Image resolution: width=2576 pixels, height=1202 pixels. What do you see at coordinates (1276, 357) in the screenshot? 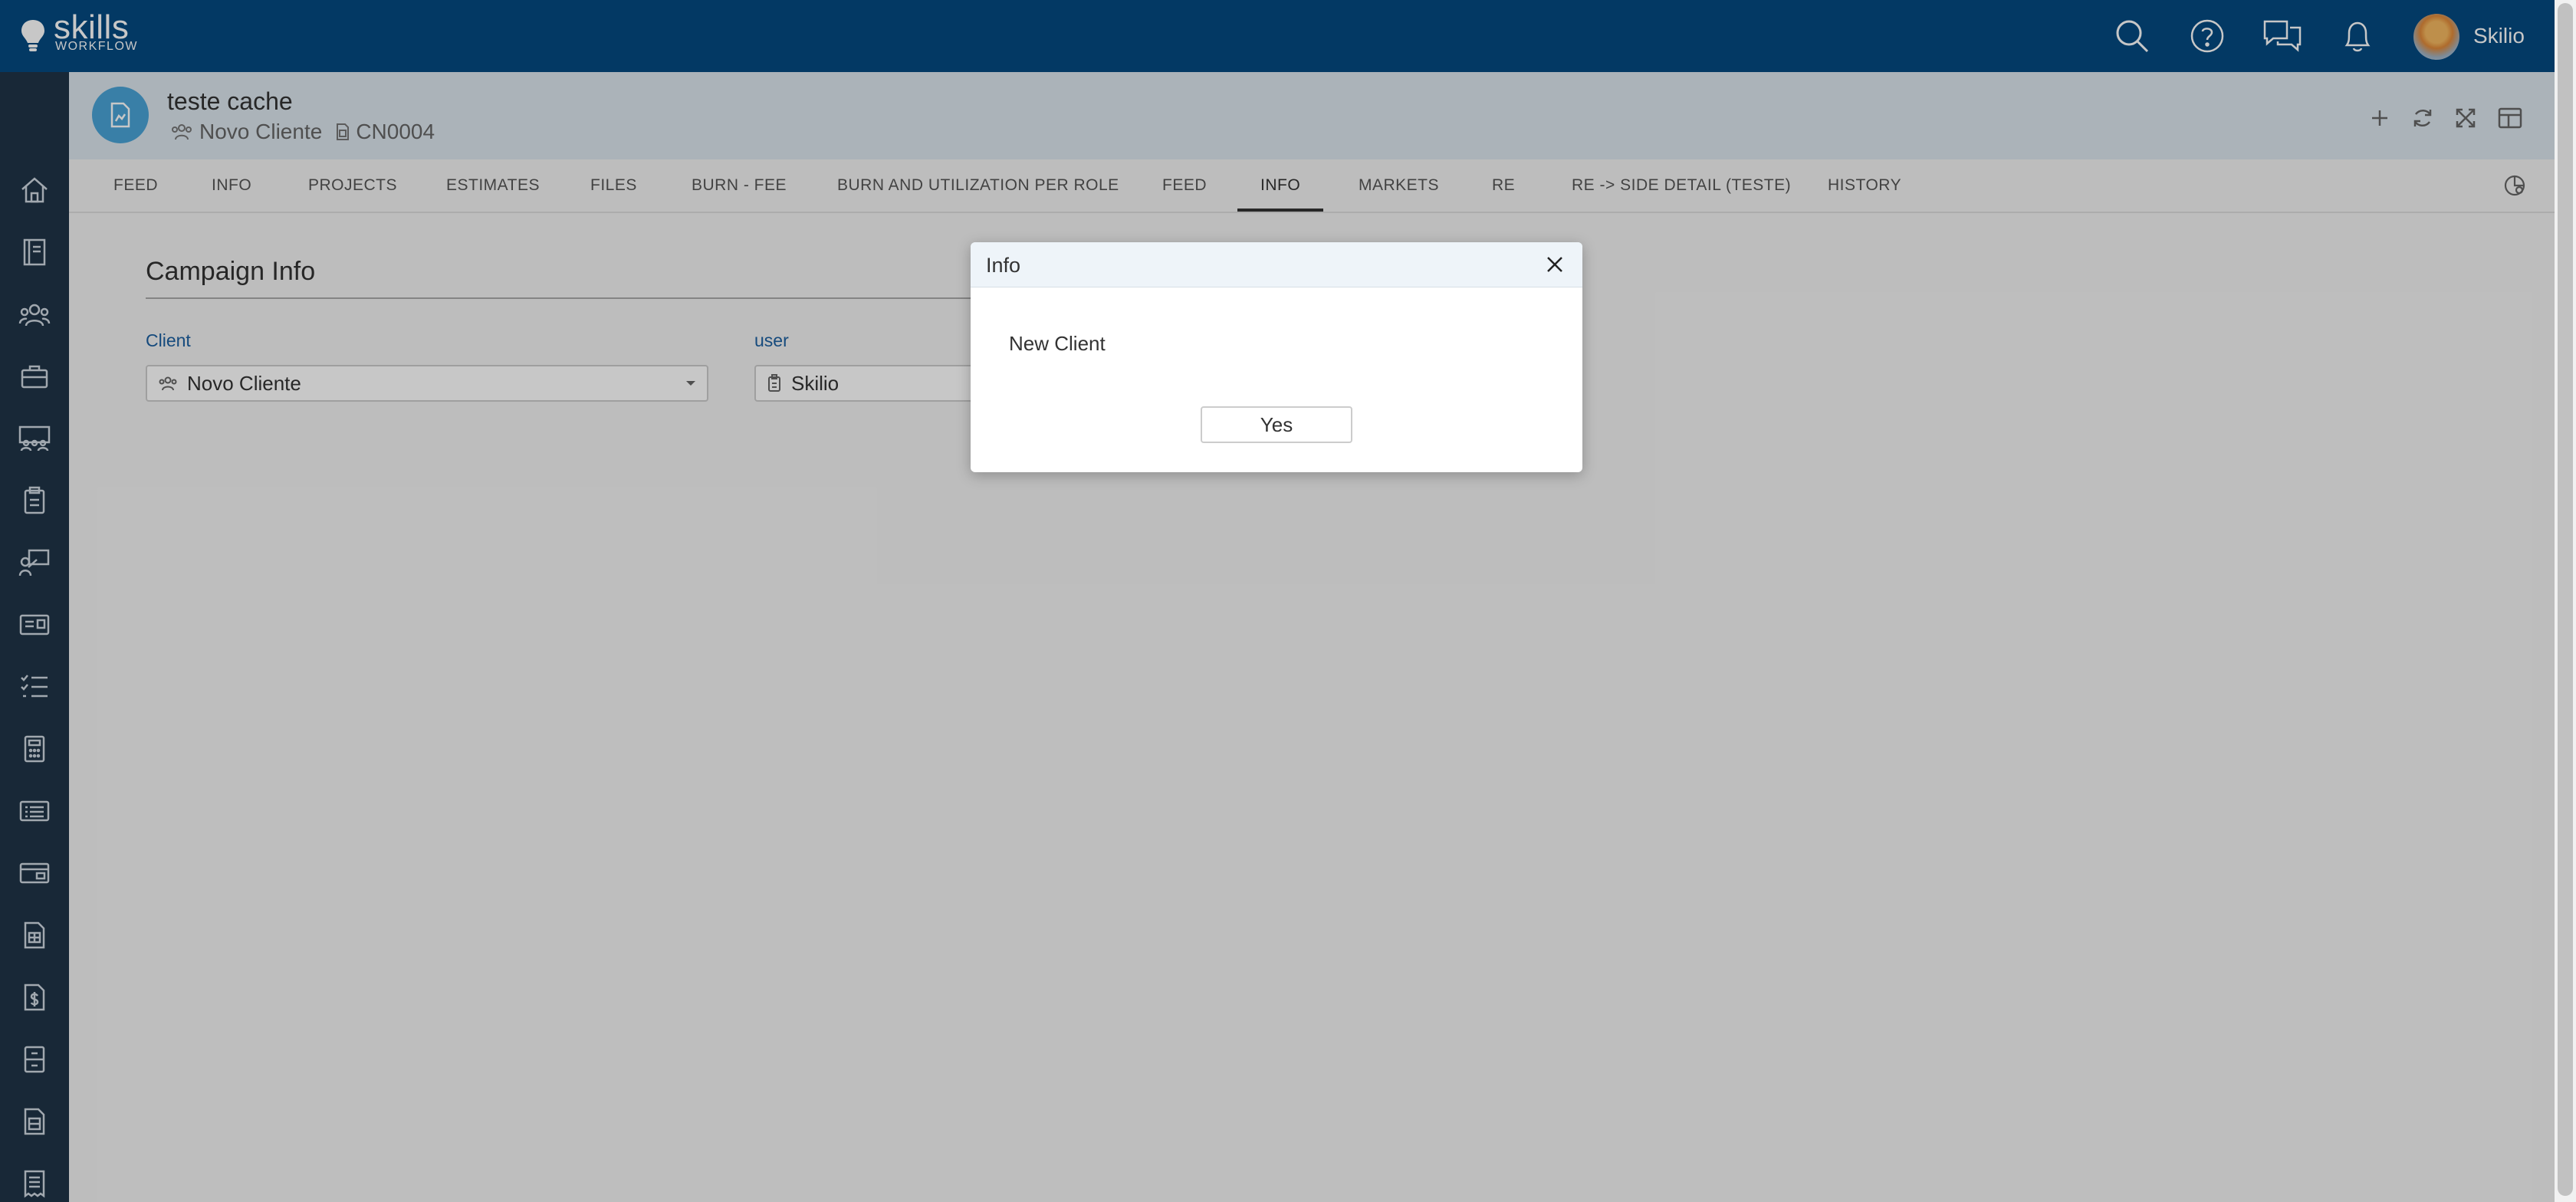
I see `info-dialog: Info New Client Yes` at bounding box center [1276, 357].